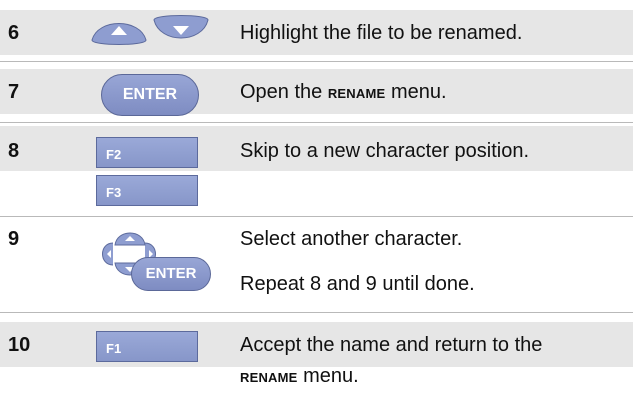 Image resolution: width=633 pixels, height=402 pixels. Describe the element at coordinates (357, 284) in the screenshot. I see `step-9-note: Repeat 8 and 9 until done.` at that location.